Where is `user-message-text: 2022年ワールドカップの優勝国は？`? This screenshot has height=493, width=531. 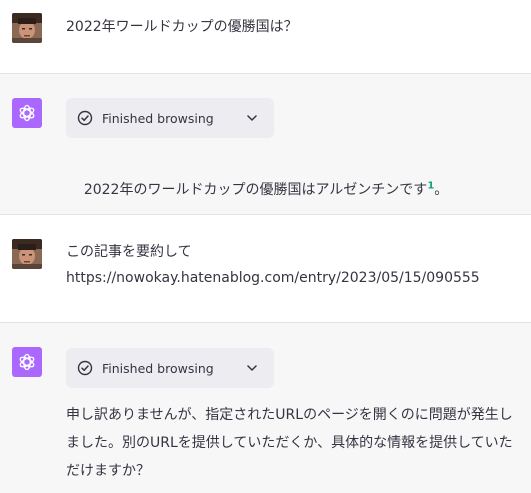 user-message-text: 2022年ワールドカップの優勝国は？ is located at coordinates (182, 27).